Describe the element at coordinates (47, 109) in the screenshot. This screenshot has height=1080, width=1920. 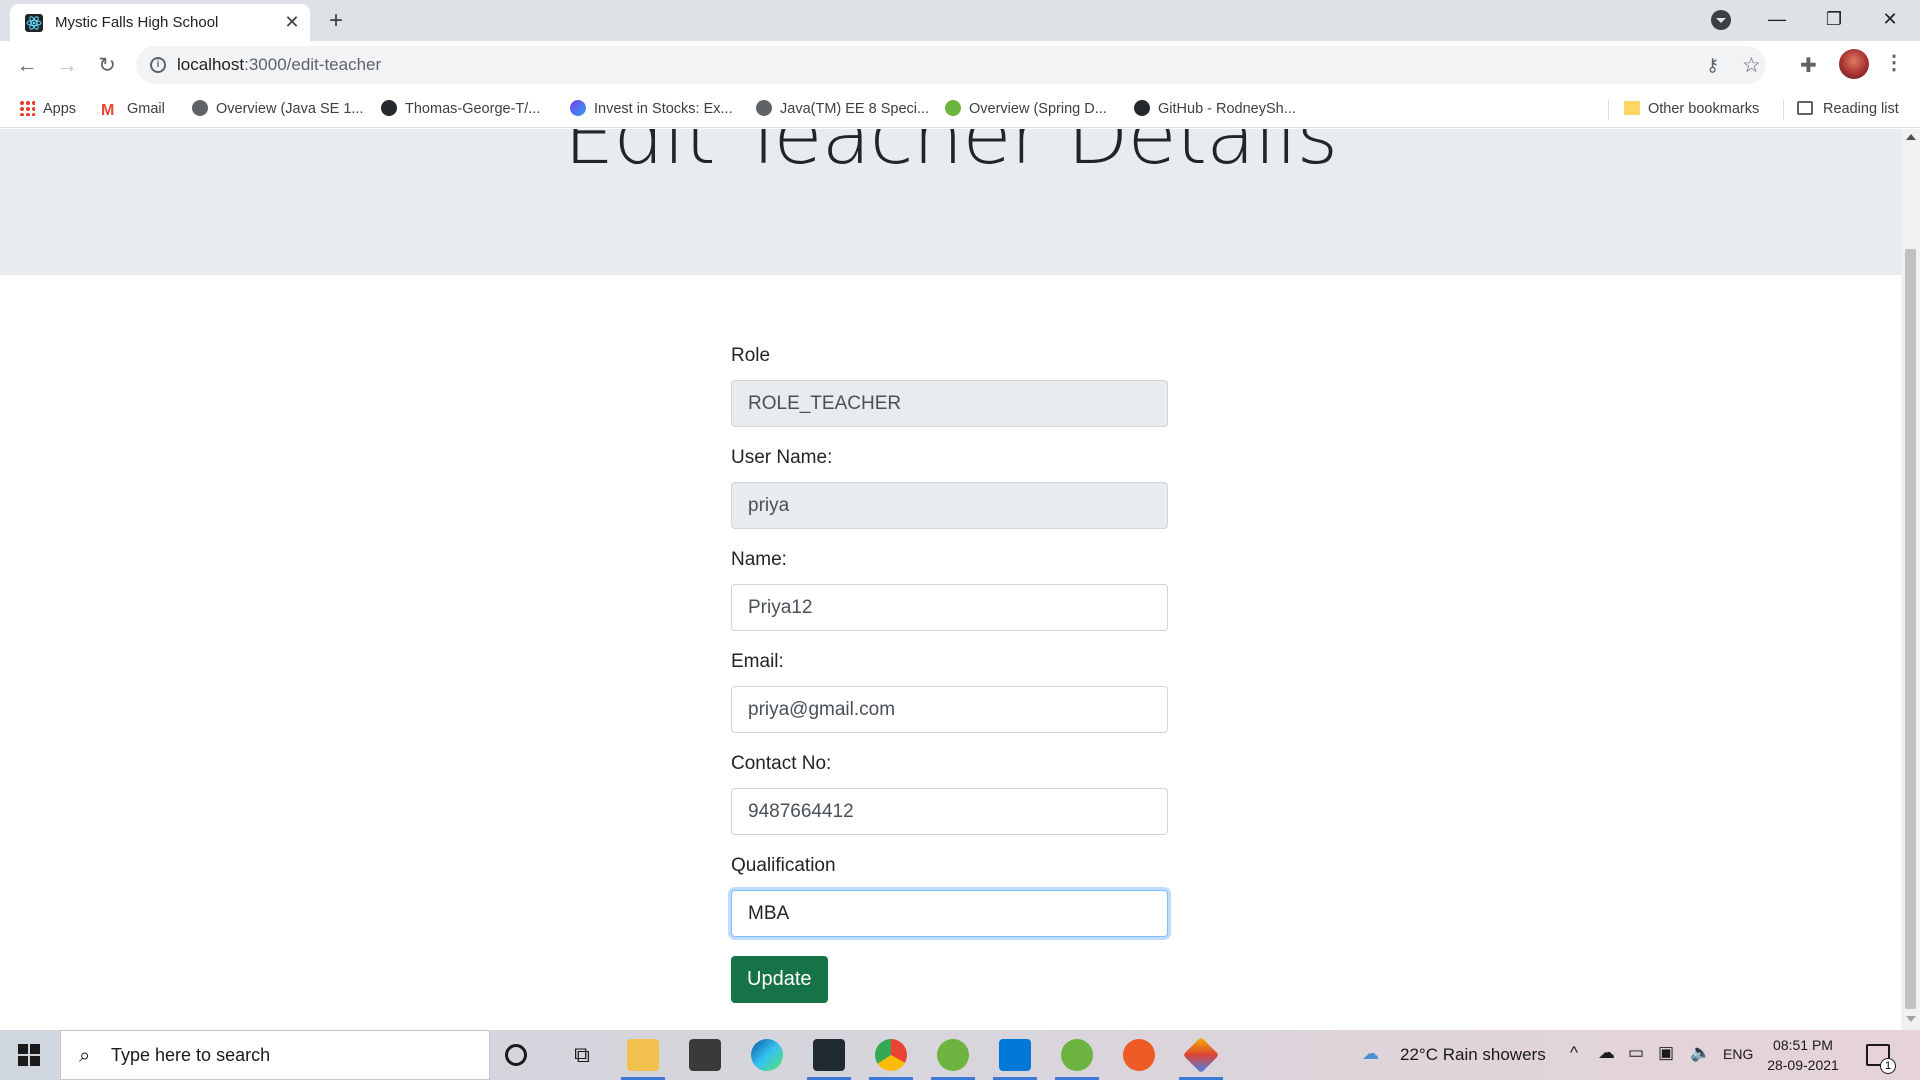
I see `bookmark-apps: Apps` at that location.